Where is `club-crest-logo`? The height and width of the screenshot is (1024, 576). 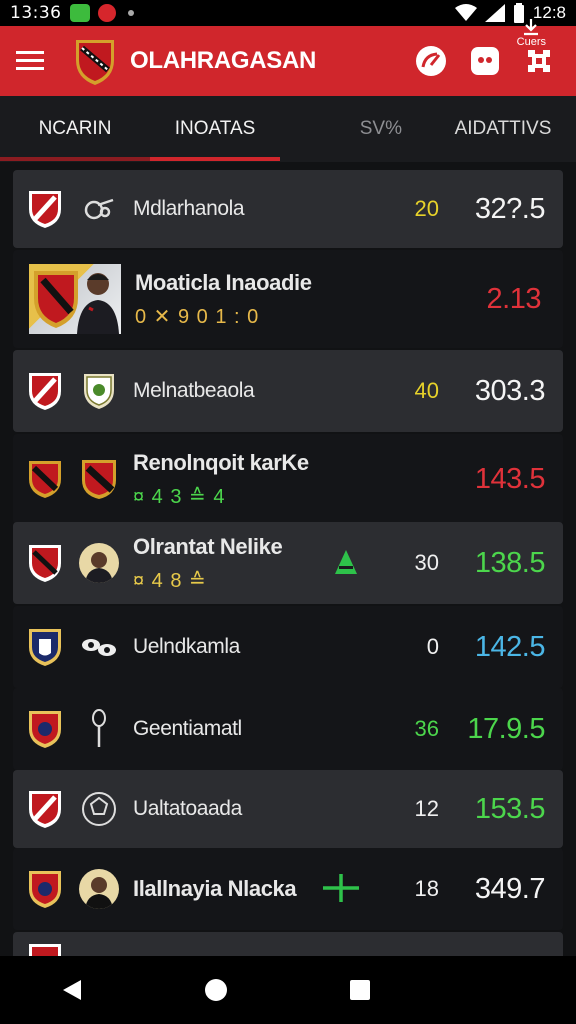 club-crest-logo is located at coordinates (95, 62).